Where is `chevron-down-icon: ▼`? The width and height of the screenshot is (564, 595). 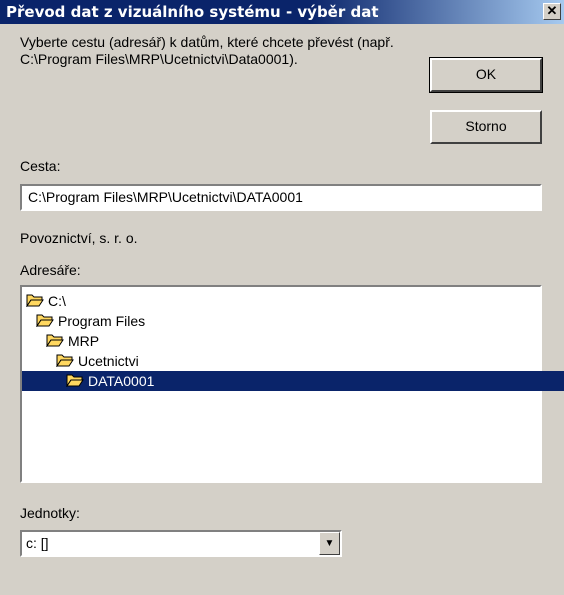 chevron-down-icon: ▼ is located at coordinates (329, 543).